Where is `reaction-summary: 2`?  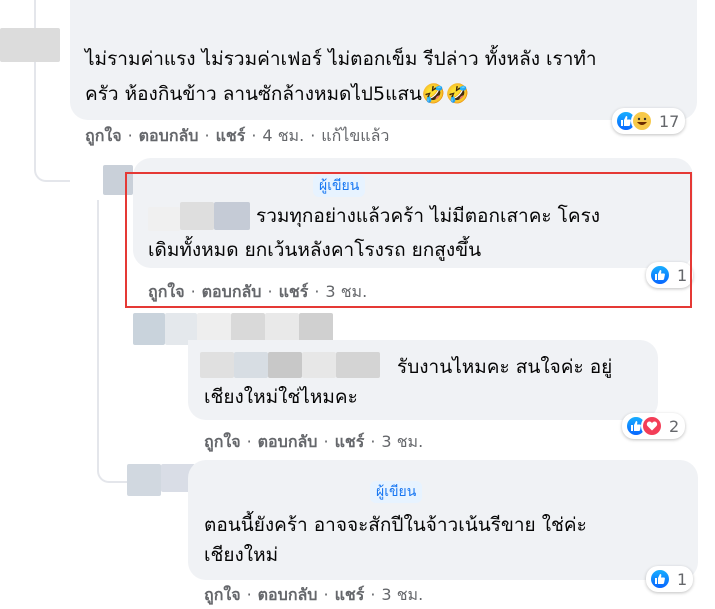
reaction-summary: 2 is located at coordinates (654, 426).